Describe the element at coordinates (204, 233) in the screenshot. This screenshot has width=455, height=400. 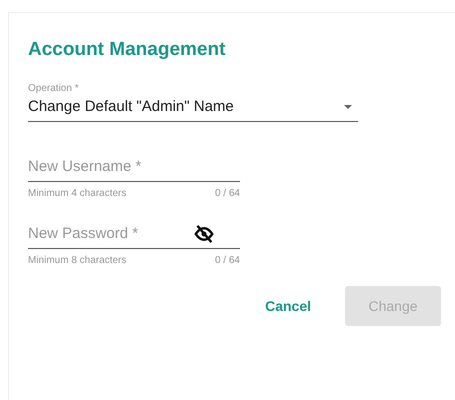
I see `visibility-off-icon` at that location.